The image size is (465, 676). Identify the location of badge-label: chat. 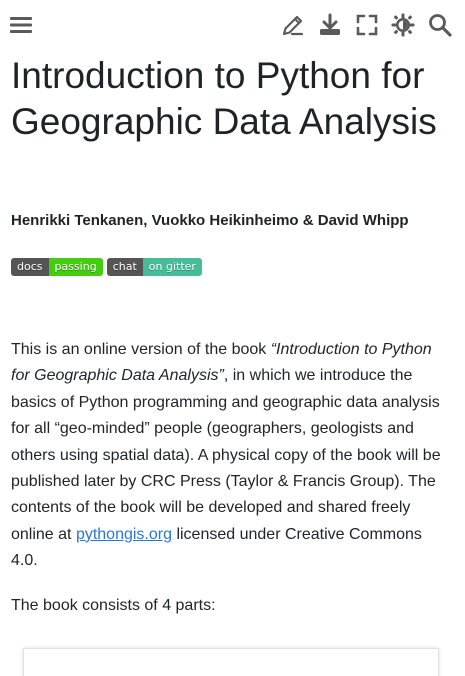
(124, 267).